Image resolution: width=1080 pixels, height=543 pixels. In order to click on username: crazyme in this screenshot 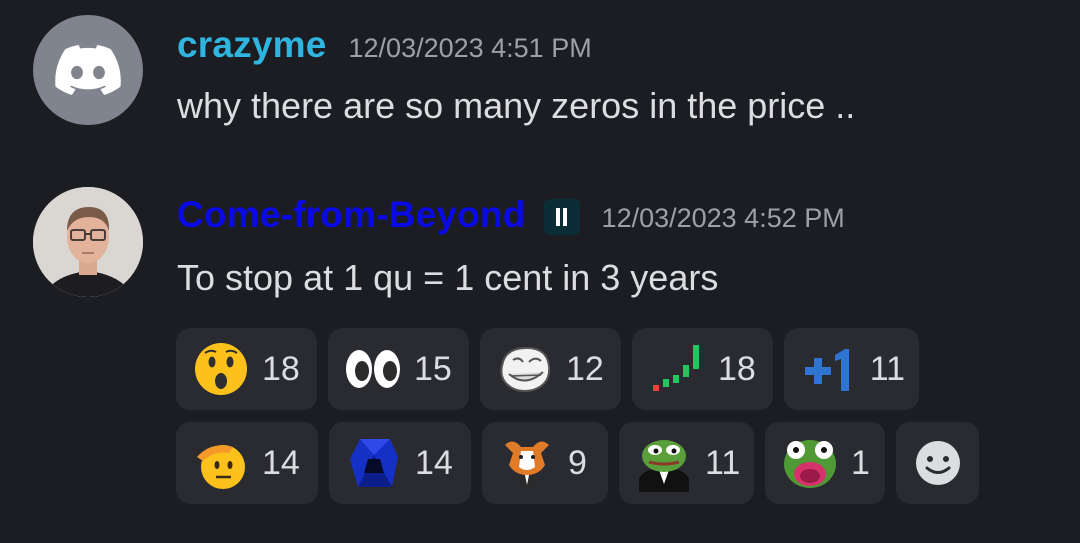, I will do `click(252, 45)`.